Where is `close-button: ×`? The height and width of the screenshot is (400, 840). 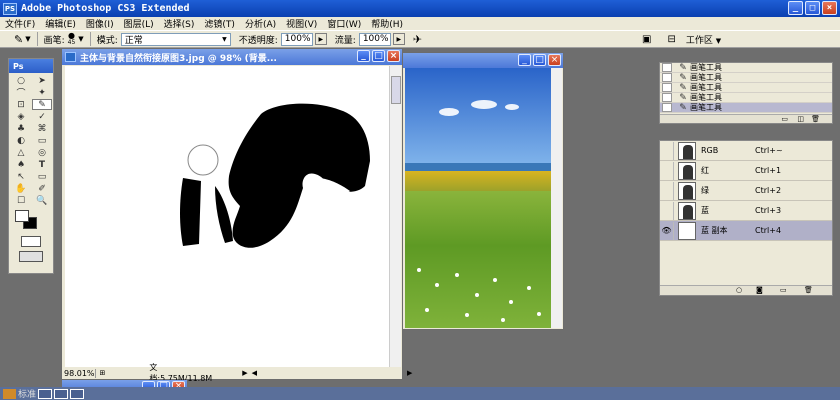 close-button: × is located at coordinates (829, 8).